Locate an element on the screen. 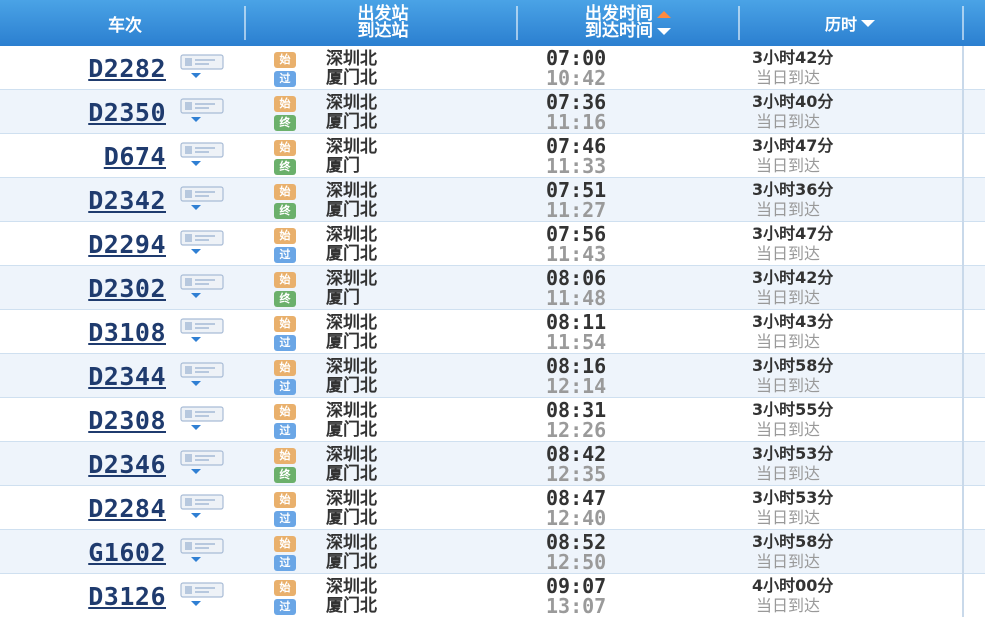  arrival-time: 13:07 is located at coordinates (576, 605).